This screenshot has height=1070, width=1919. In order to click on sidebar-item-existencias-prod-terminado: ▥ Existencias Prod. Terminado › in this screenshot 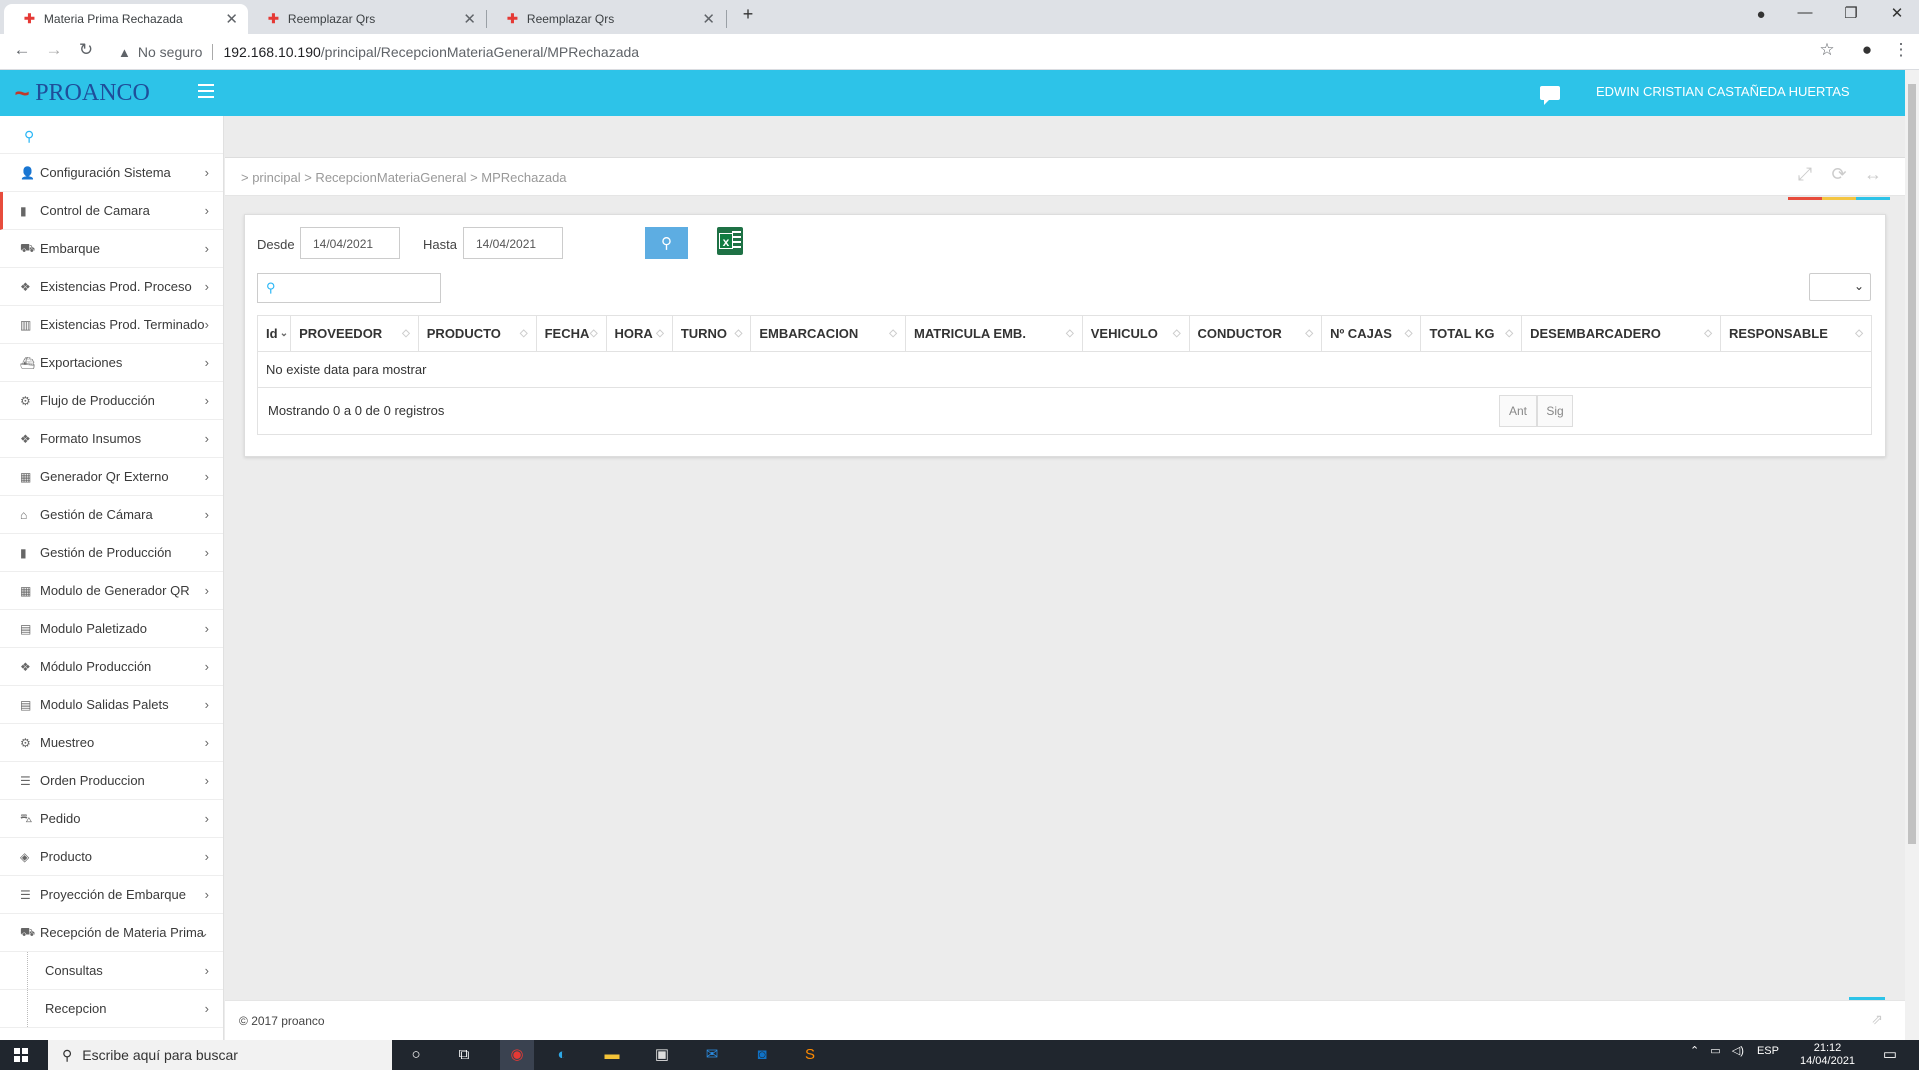, I will do `click(111, 325)`.